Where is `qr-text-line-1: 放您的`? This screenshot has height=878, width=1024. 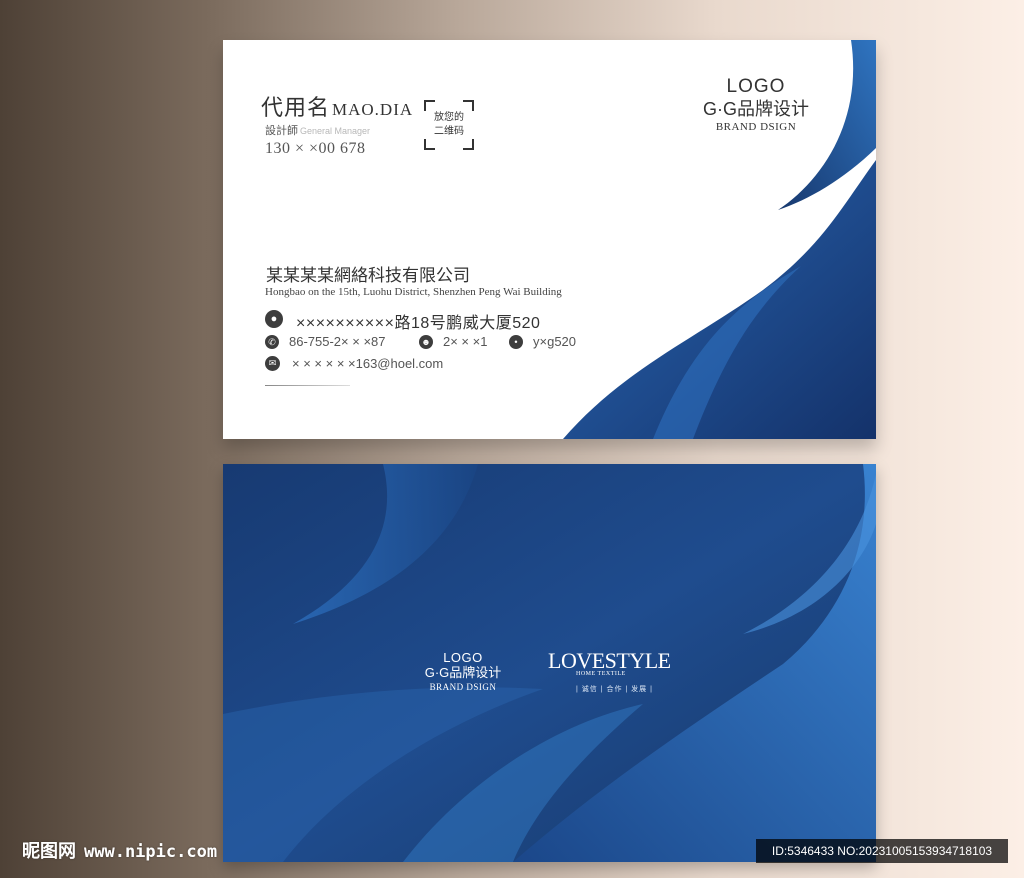
qr-text-line-1: 放您的 is located at coordinates (449, 117).